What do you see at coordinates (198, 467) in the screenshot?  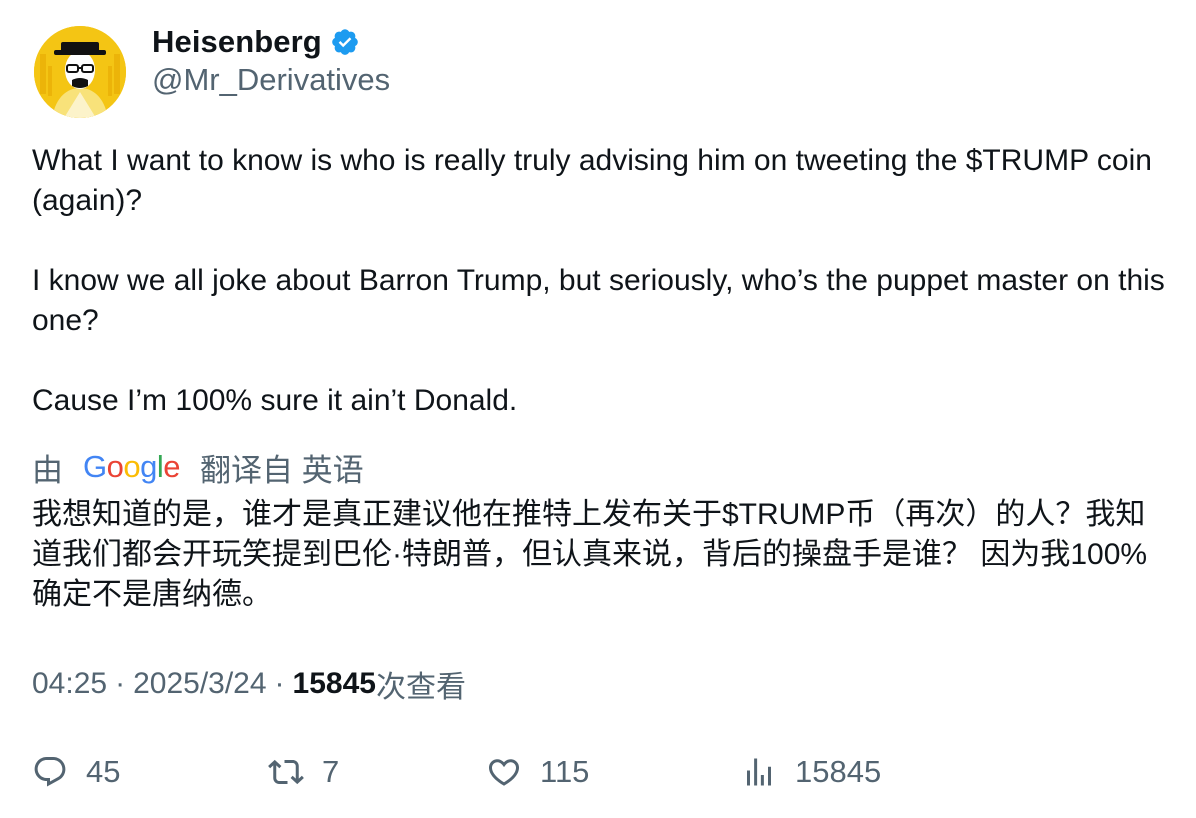 I see `translation-attribution: 由 G o o g l e 翻译自 英语` at bounding box center [198, 467].